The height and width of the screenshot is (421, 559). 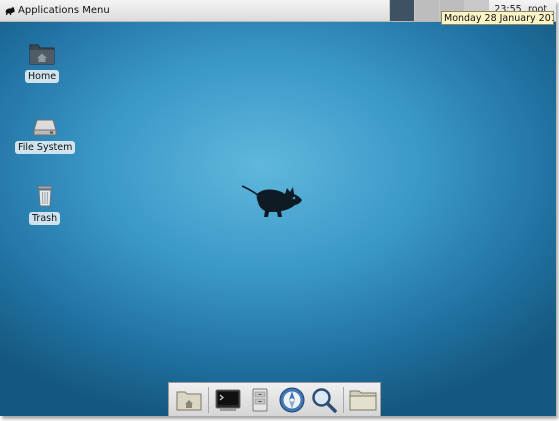 What do you see at coordinates (271, 201) in the screenshot?
I see `xfce-mouse-wallpaper-logo` at bounding box center [271, 201].